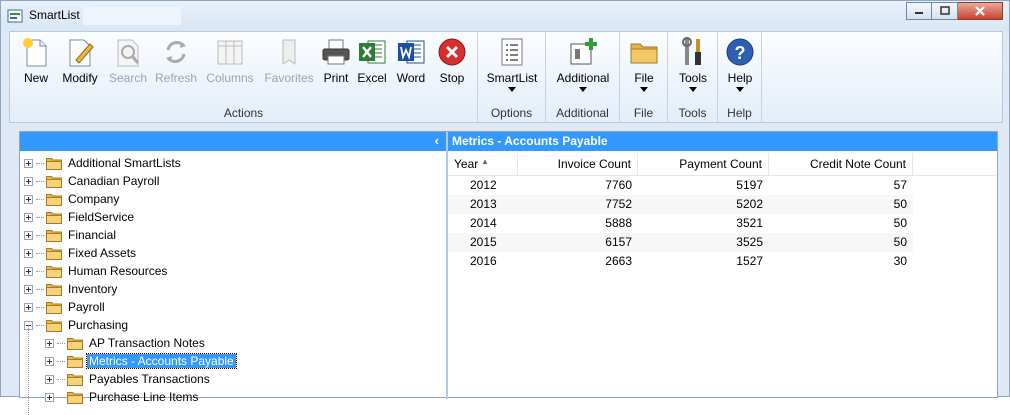 The height and width of the screenshot is (415, 1010). Describe the element at coordinates (230, 60) in the screenshot. I see `columns-button: Columns` at that location.